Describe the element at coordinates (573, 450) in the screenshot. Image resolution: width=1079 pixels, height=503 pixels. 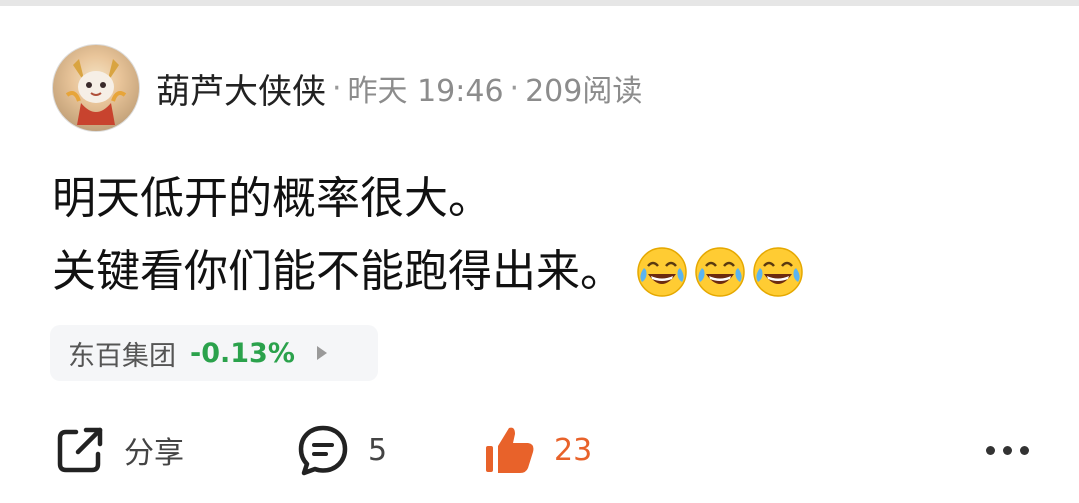
I see `like-count: 23` at that location.